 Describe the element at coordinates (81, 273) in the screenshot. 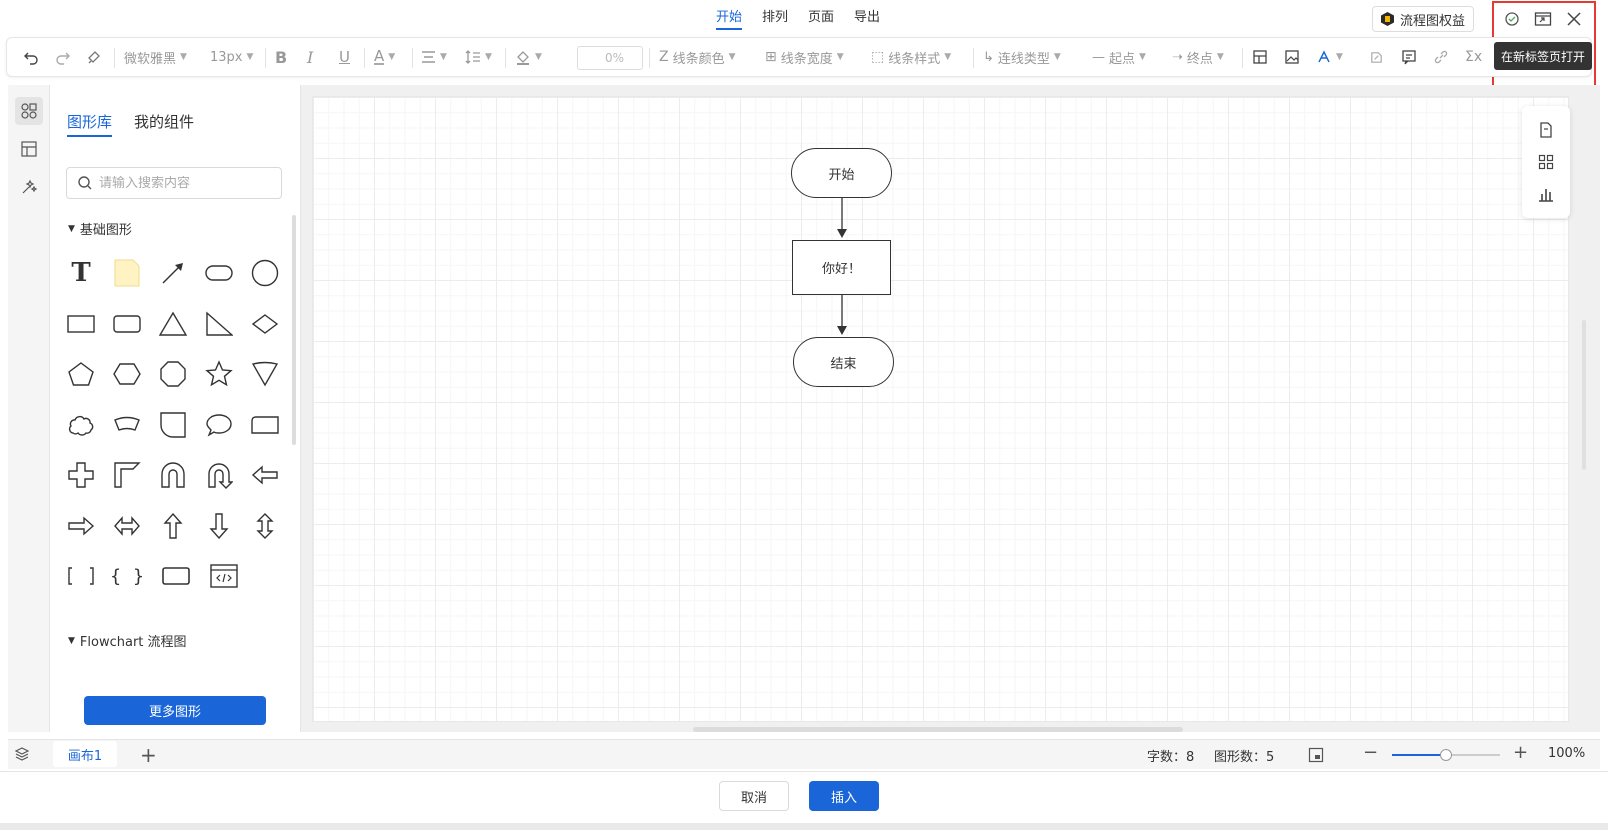

I see `text-shape-icon: T` at that location.